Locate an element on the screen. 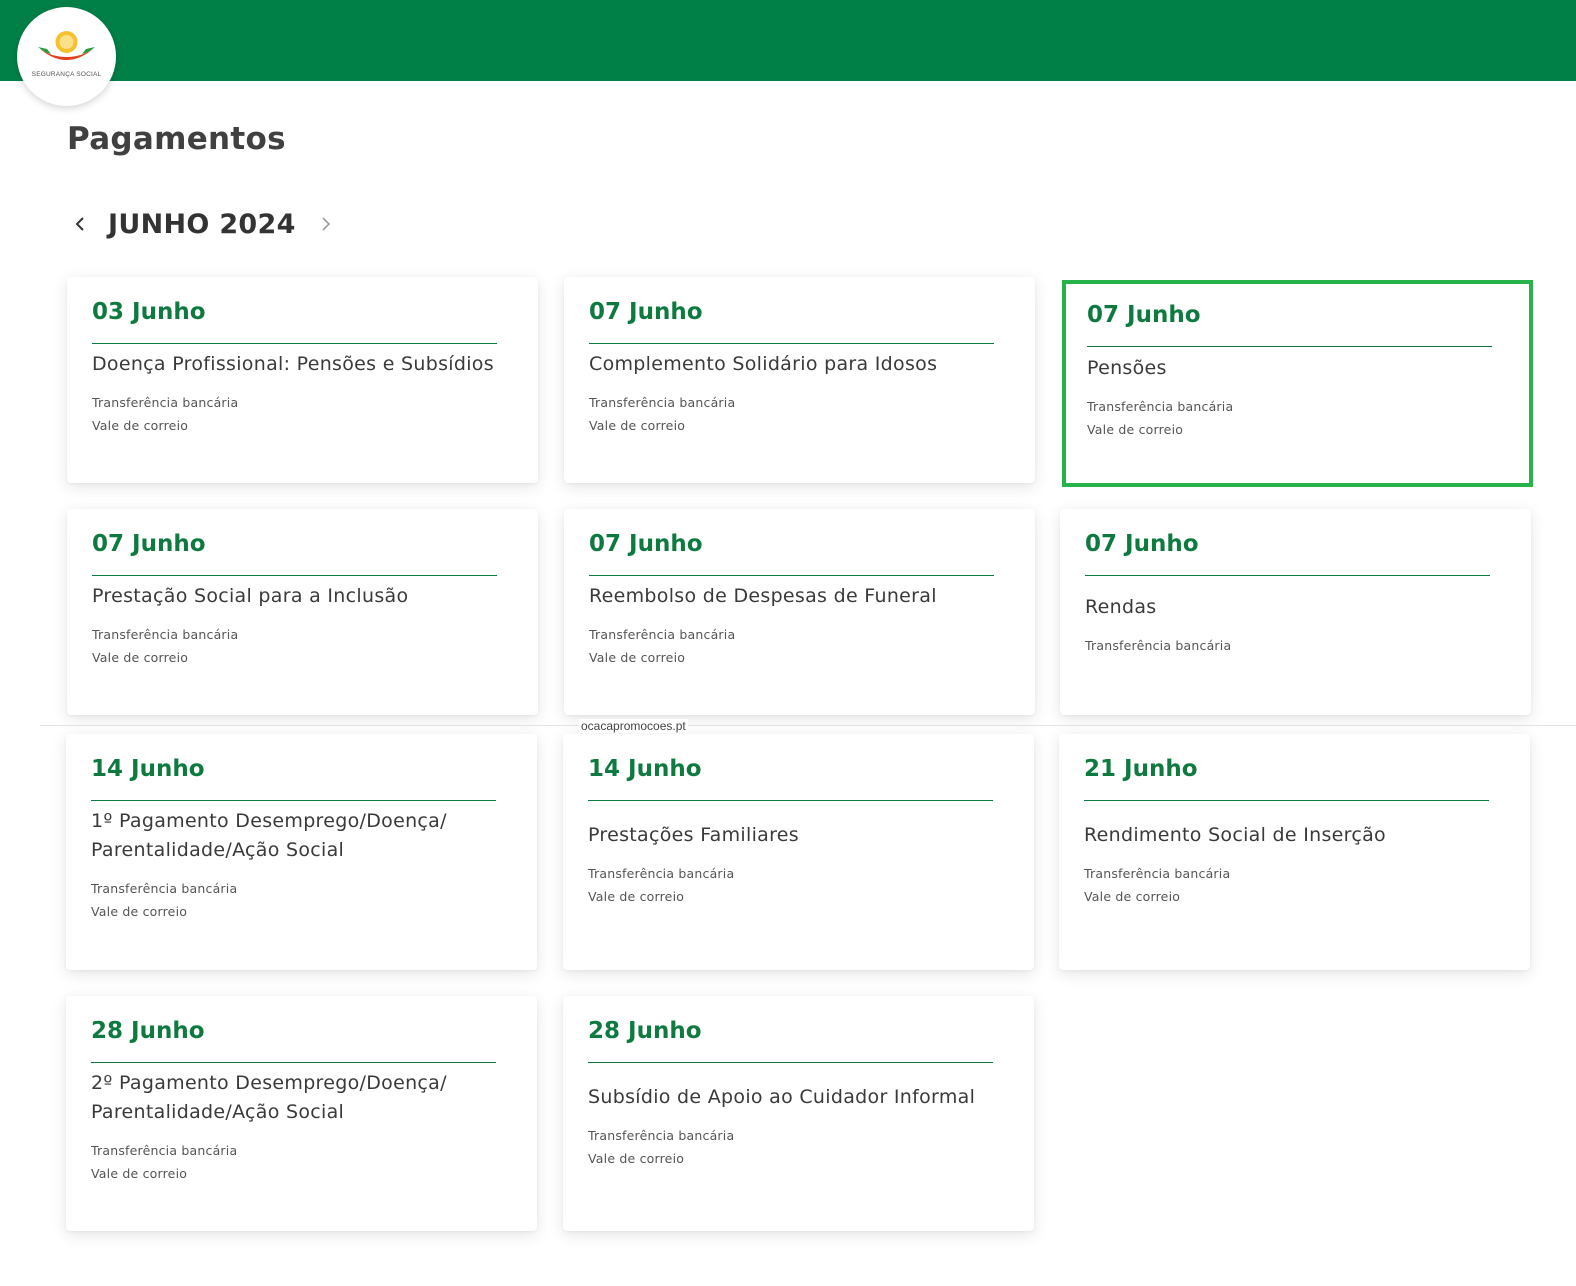 The width and height of the screenshot is (1576, 1286). card-title: Rendimento Social de Inserção is located at coordinates (1235, 835).